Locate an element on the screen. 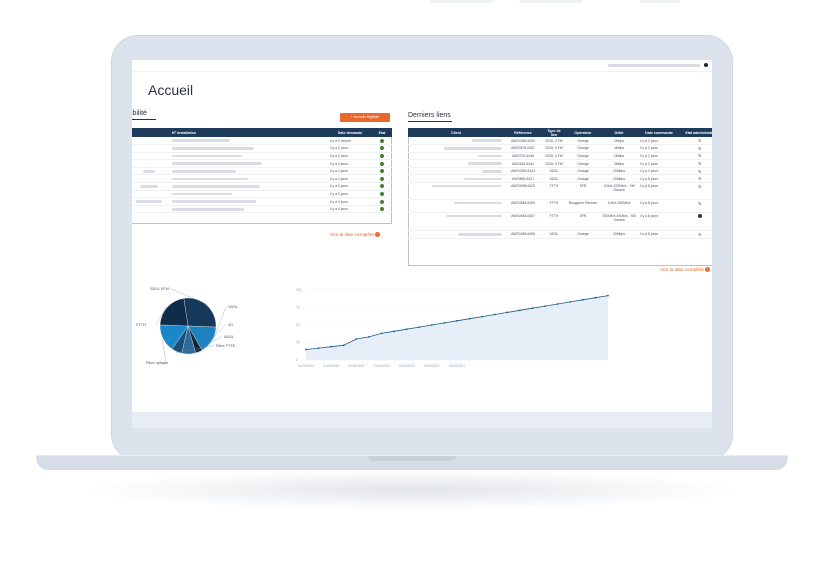  links-see-all-link: Voir la liste complète › is located at coordinates (685, 270).